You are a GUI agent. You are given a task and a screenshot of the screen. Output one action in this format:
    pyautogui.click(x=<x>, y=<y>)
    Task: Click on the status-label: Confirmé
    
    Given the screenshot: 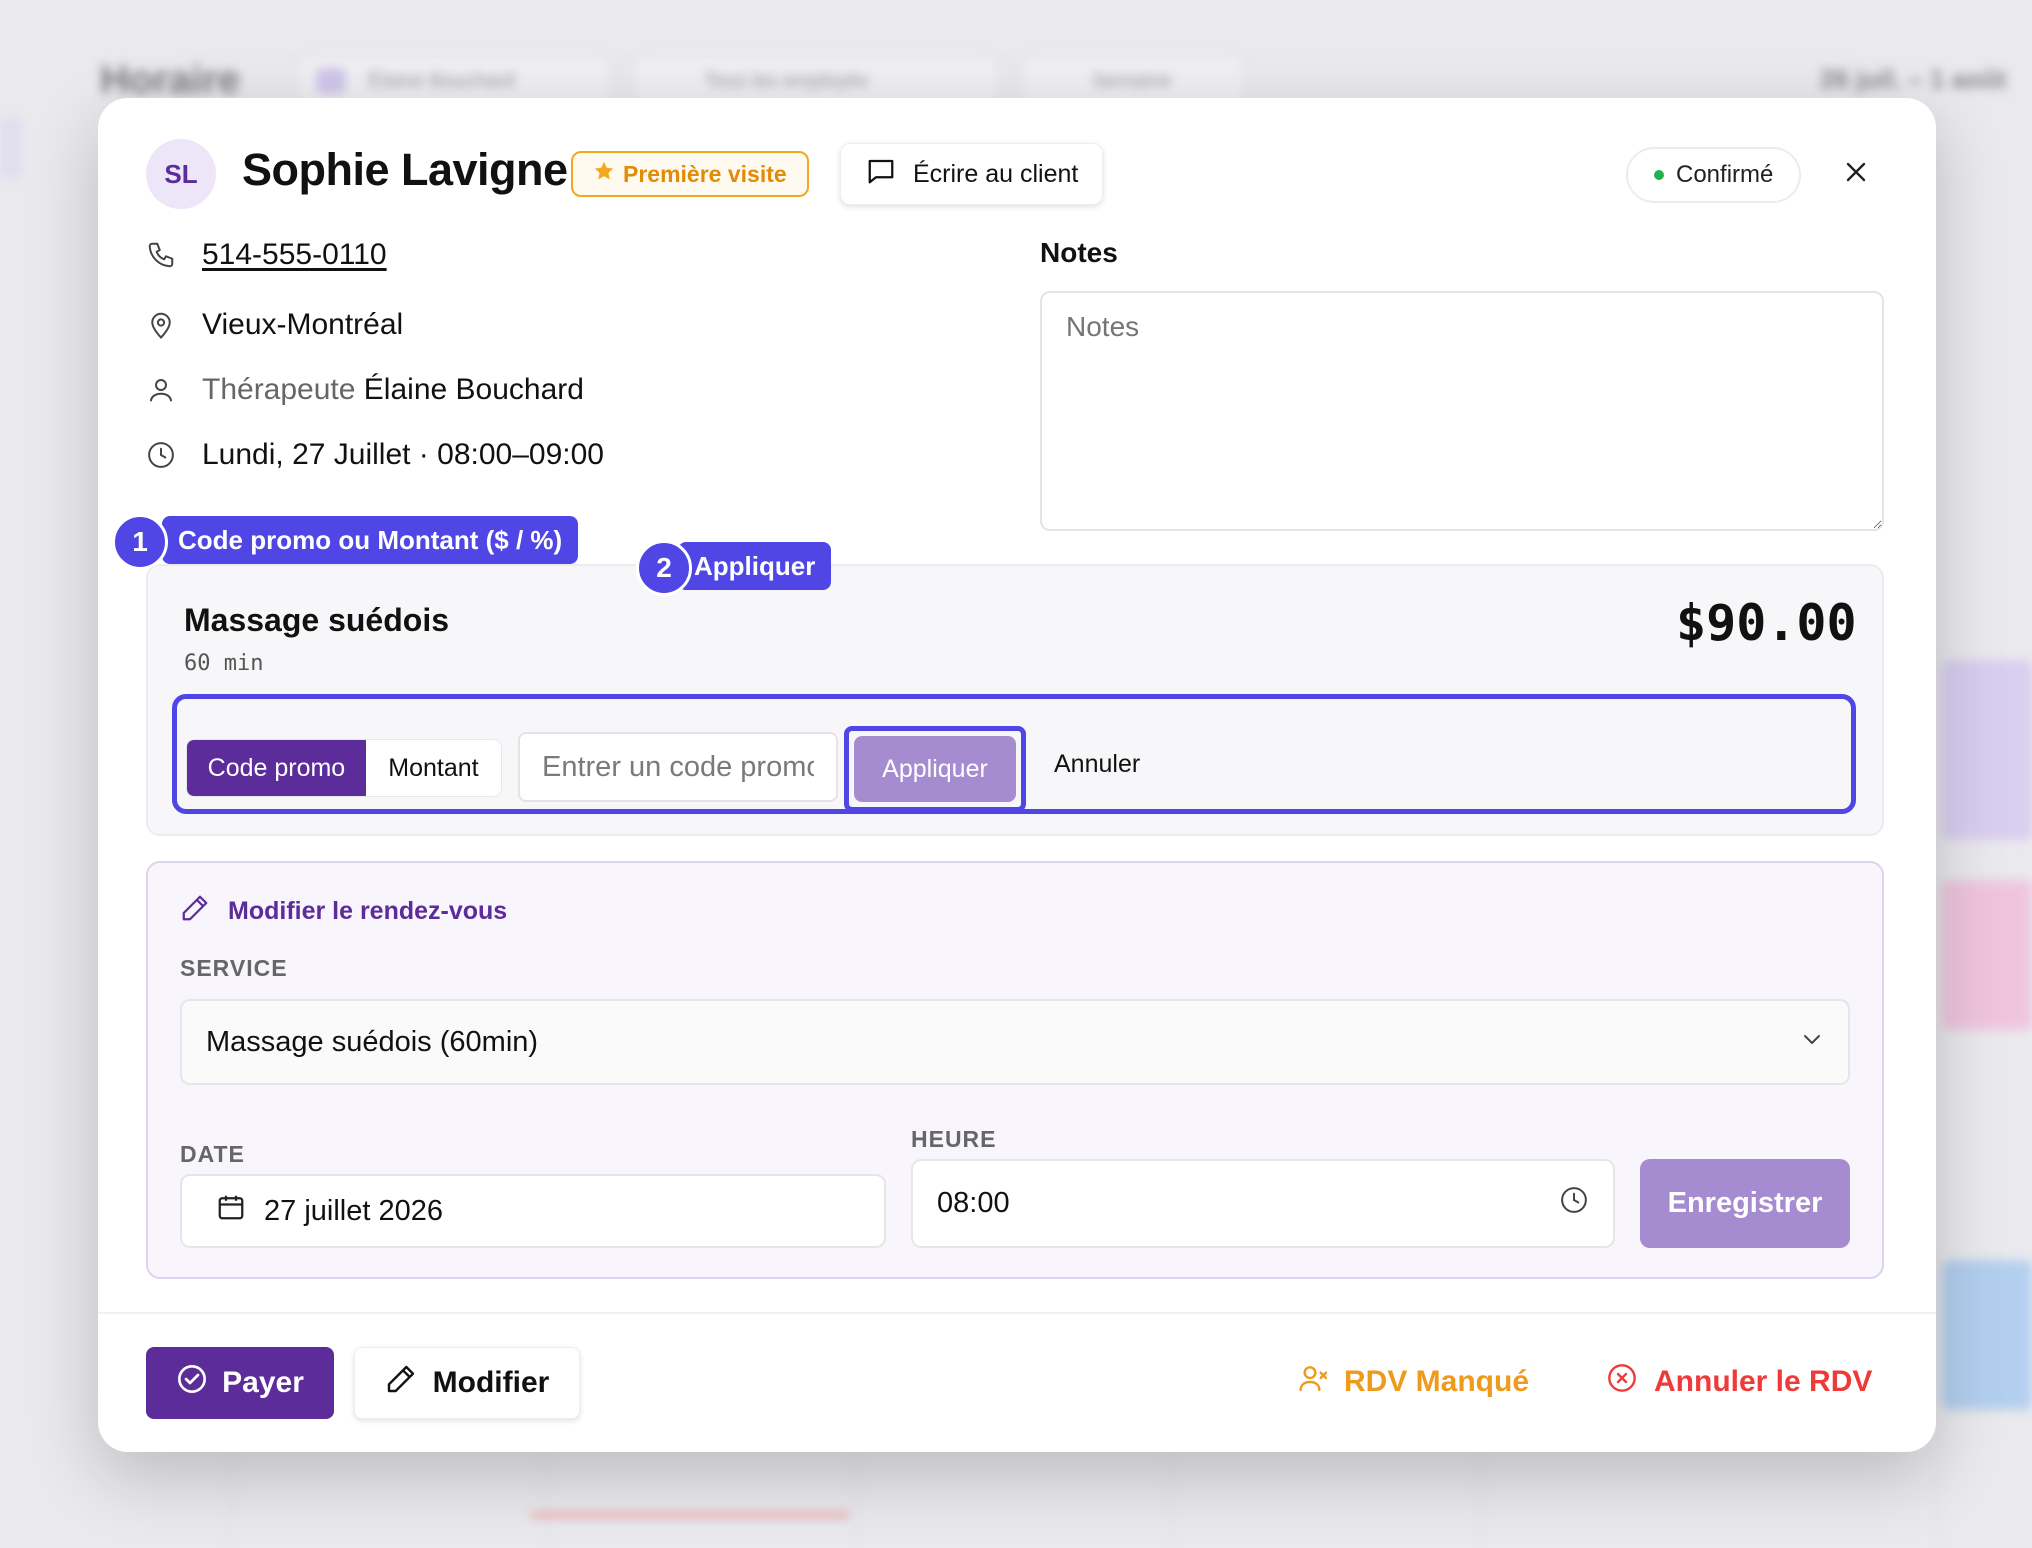 What is the action you would take?
    pyautogui.click(x=1725, y=174)
    